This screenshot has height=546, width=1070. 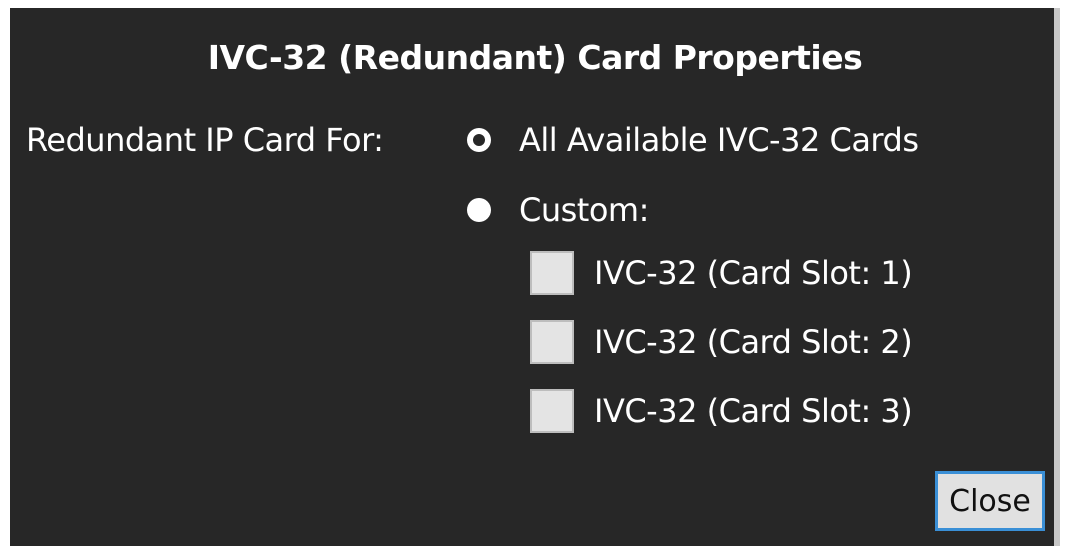 I want to click on close-button: Close, so click(x=990, y=501).